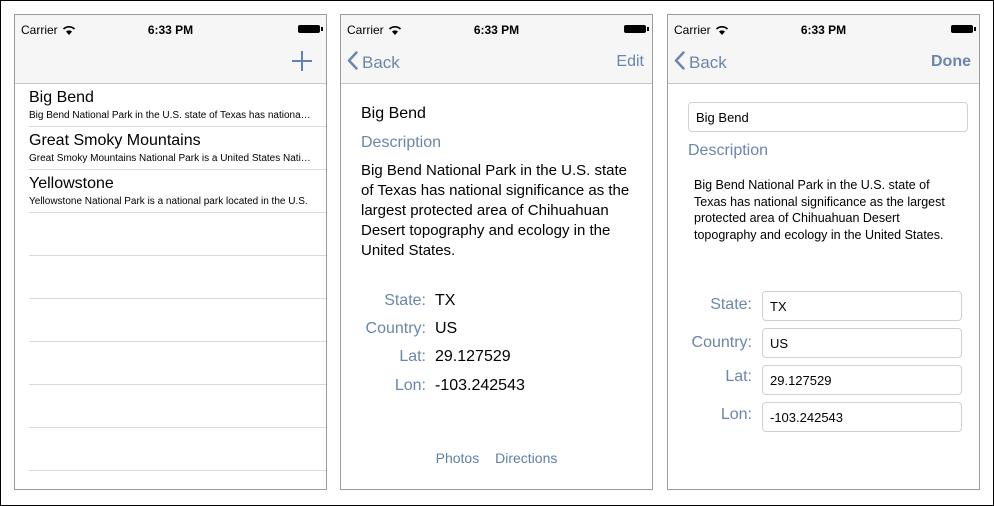 This screenshot has width=994, height=506. Describe the element at coordinates (405, 300) in the screenshot. I see `field-label: State:` at that location.